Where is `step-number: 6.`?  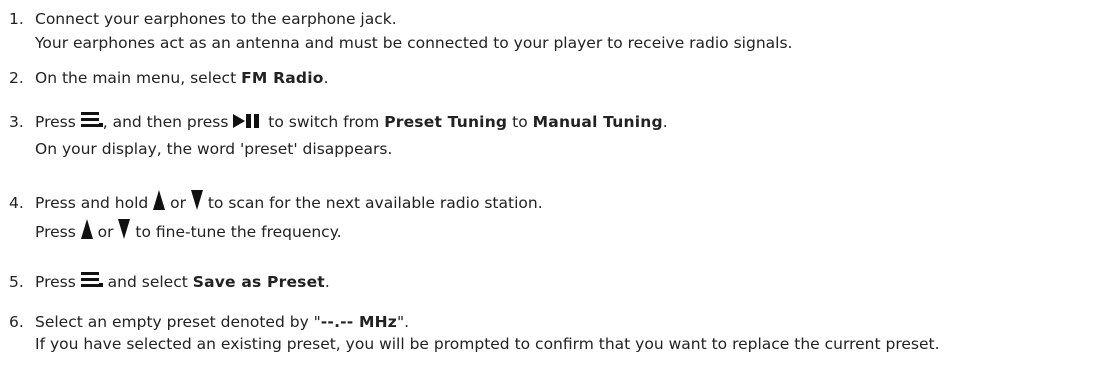
step-number: 6. is located at coordinates (16, 322).